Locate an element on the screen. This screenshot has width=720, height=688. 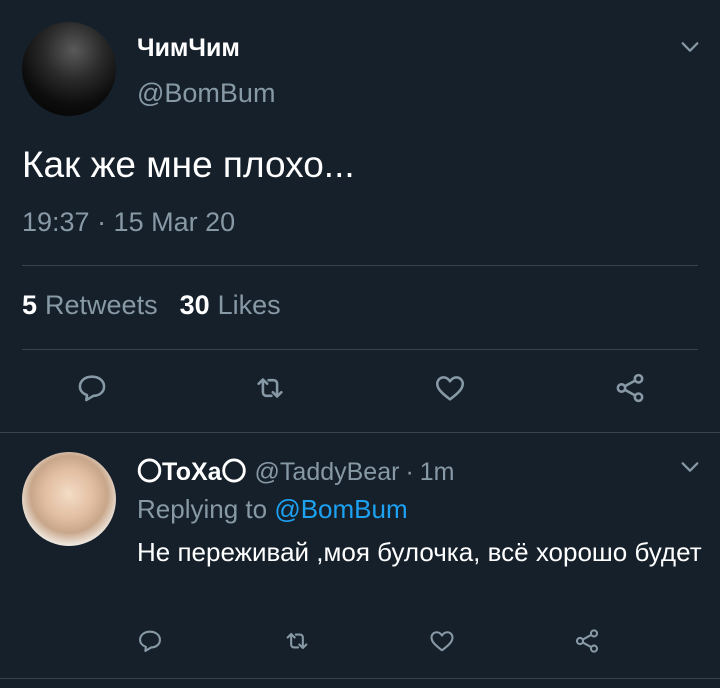
tweet-timestamp: 19:37 · 15 Mar 20 is located at coordinates (128, 222).